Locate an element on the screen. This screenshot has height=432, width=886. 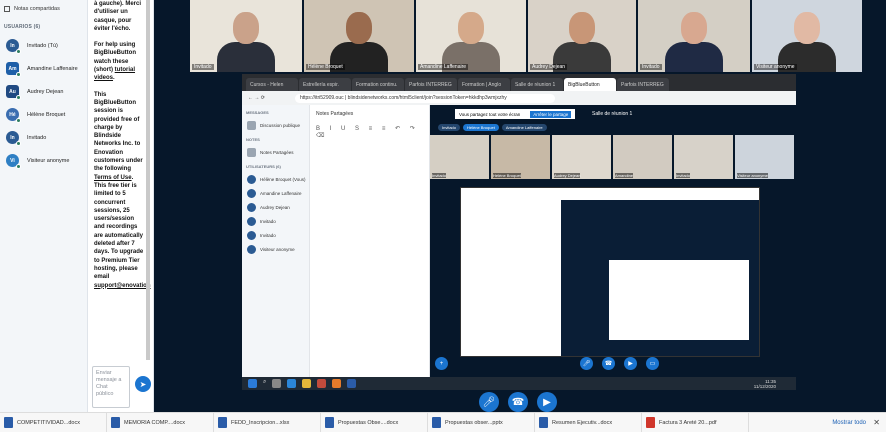
shared-camera-icon: ▶ is located at coordinates (630, 363).